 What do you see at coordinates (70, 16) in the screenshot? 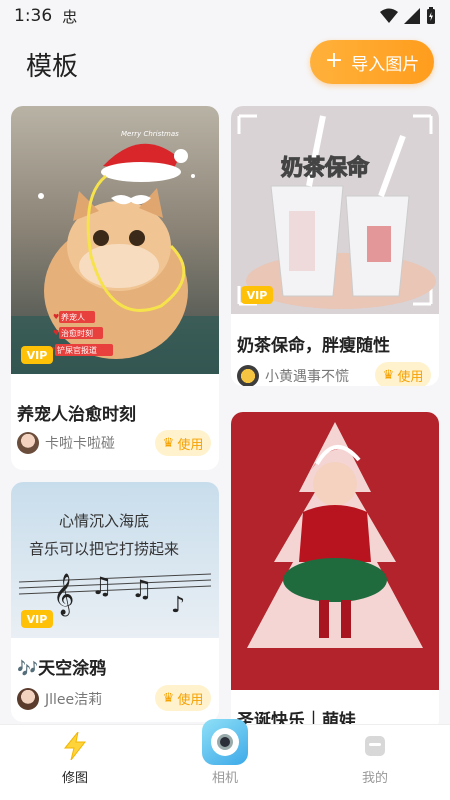
I see `notification-icon: 忠` at bounding box center [70, 16].